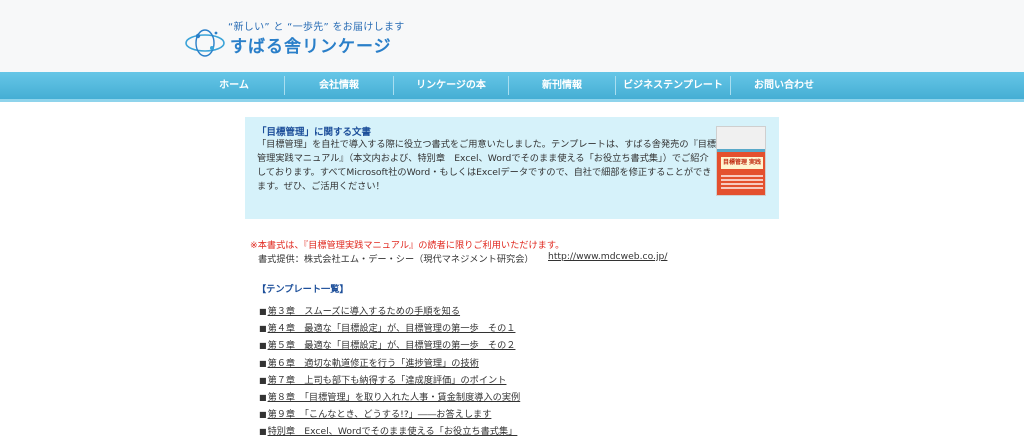 The image size is (1024, 441). I want to click on template-link-chapter-4: 第４章 最適な「目標設定」が、目標管理の第一歩 その１, so click(392, 328).